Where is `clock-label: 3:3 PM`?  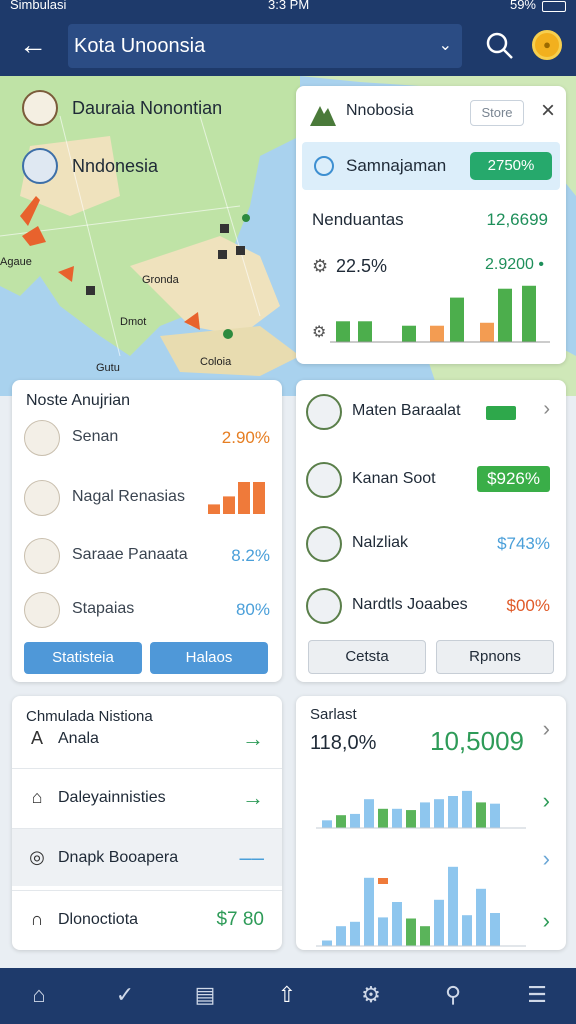 clock-label: 3:3 PM is located at coordinates (289, 6).